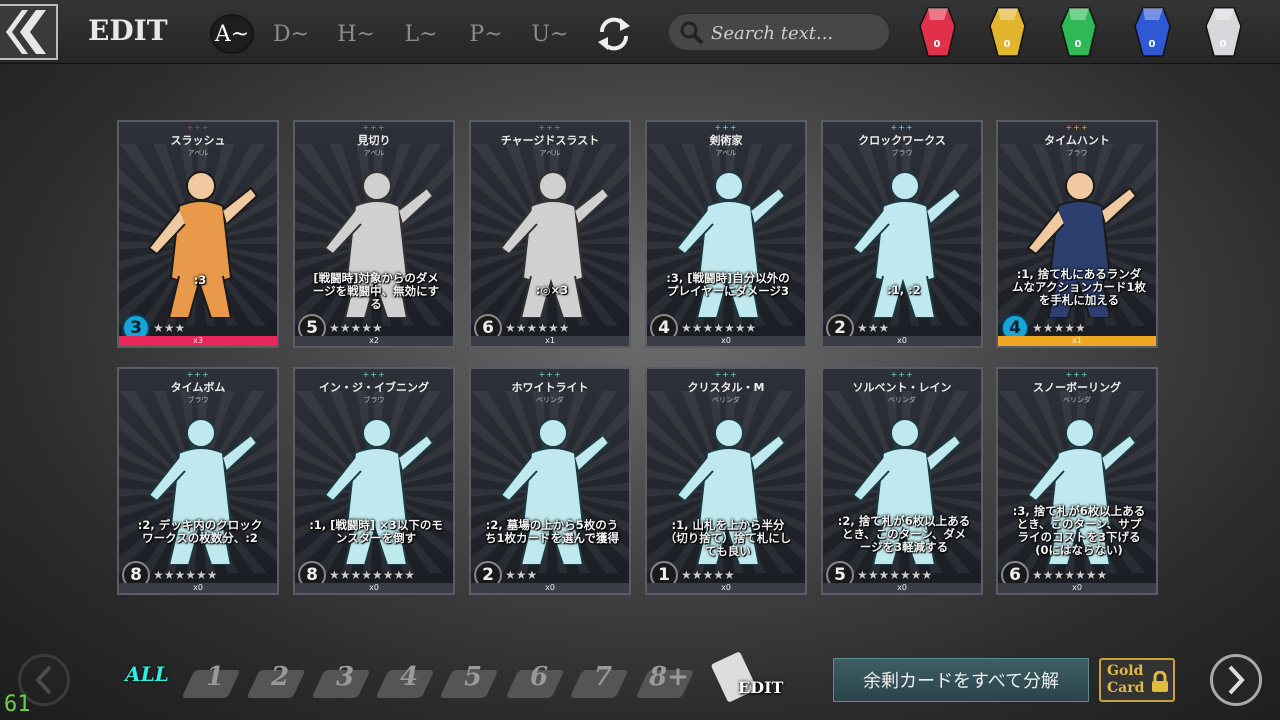 The image size is (1280, 720). Describe the element at coordinates (291, 34) in the screenshot. I see `tab-filter-d: D~` at that location.